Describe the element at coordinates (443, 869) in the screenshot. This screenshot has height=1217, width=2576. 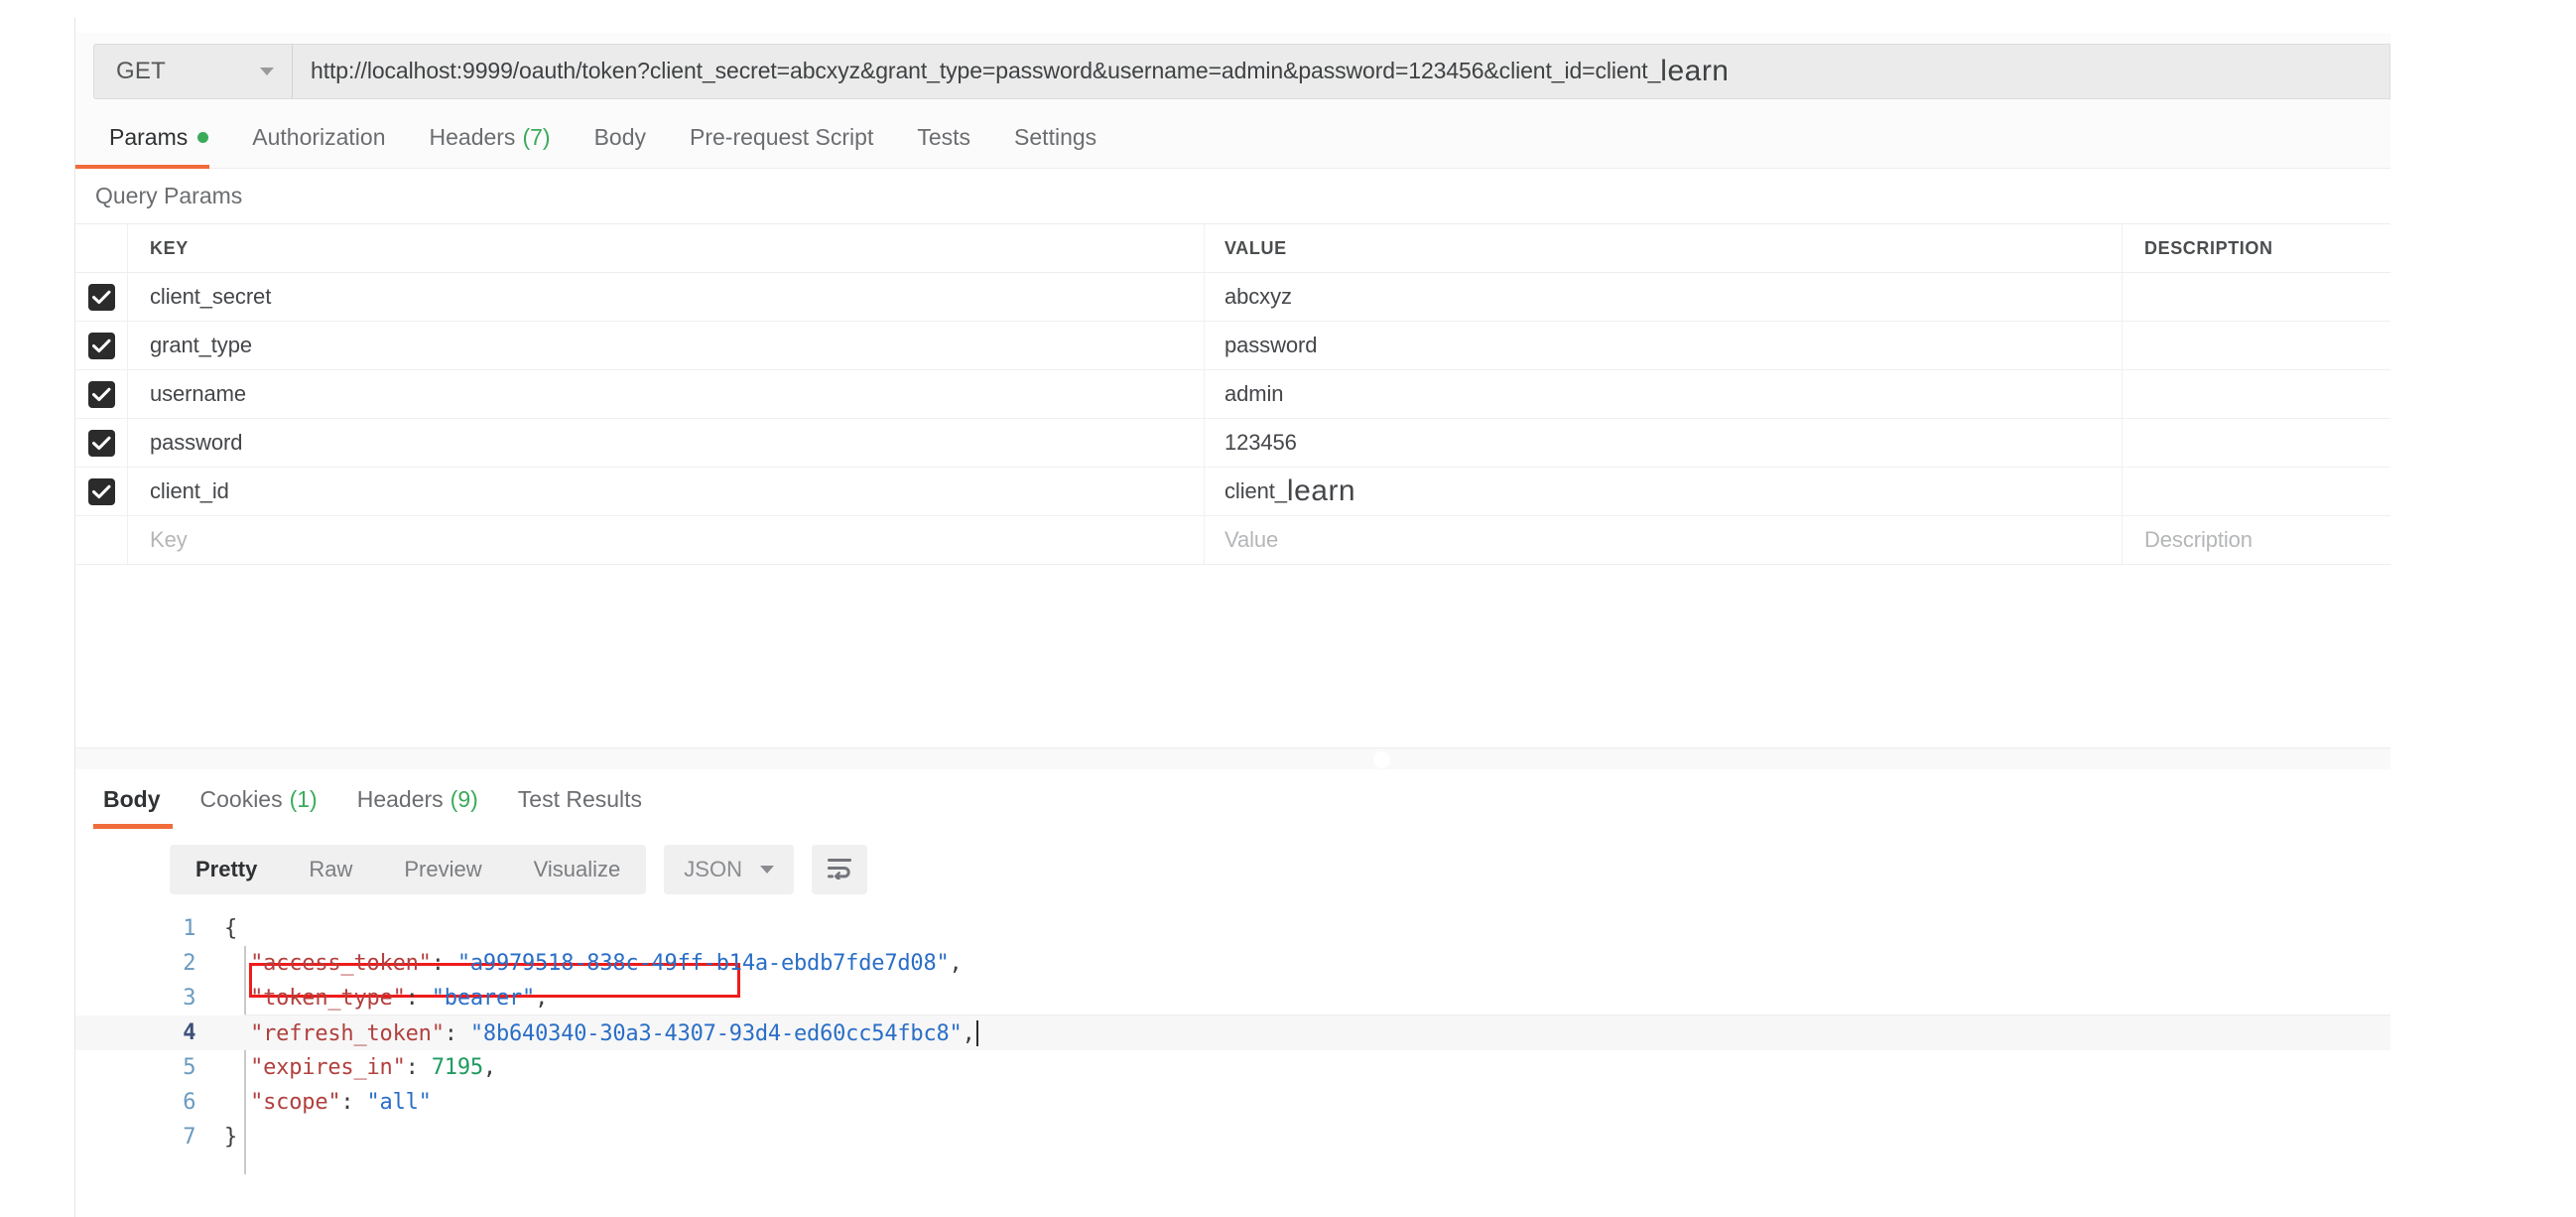
I see `view-mode-preview: Preview` at that location.